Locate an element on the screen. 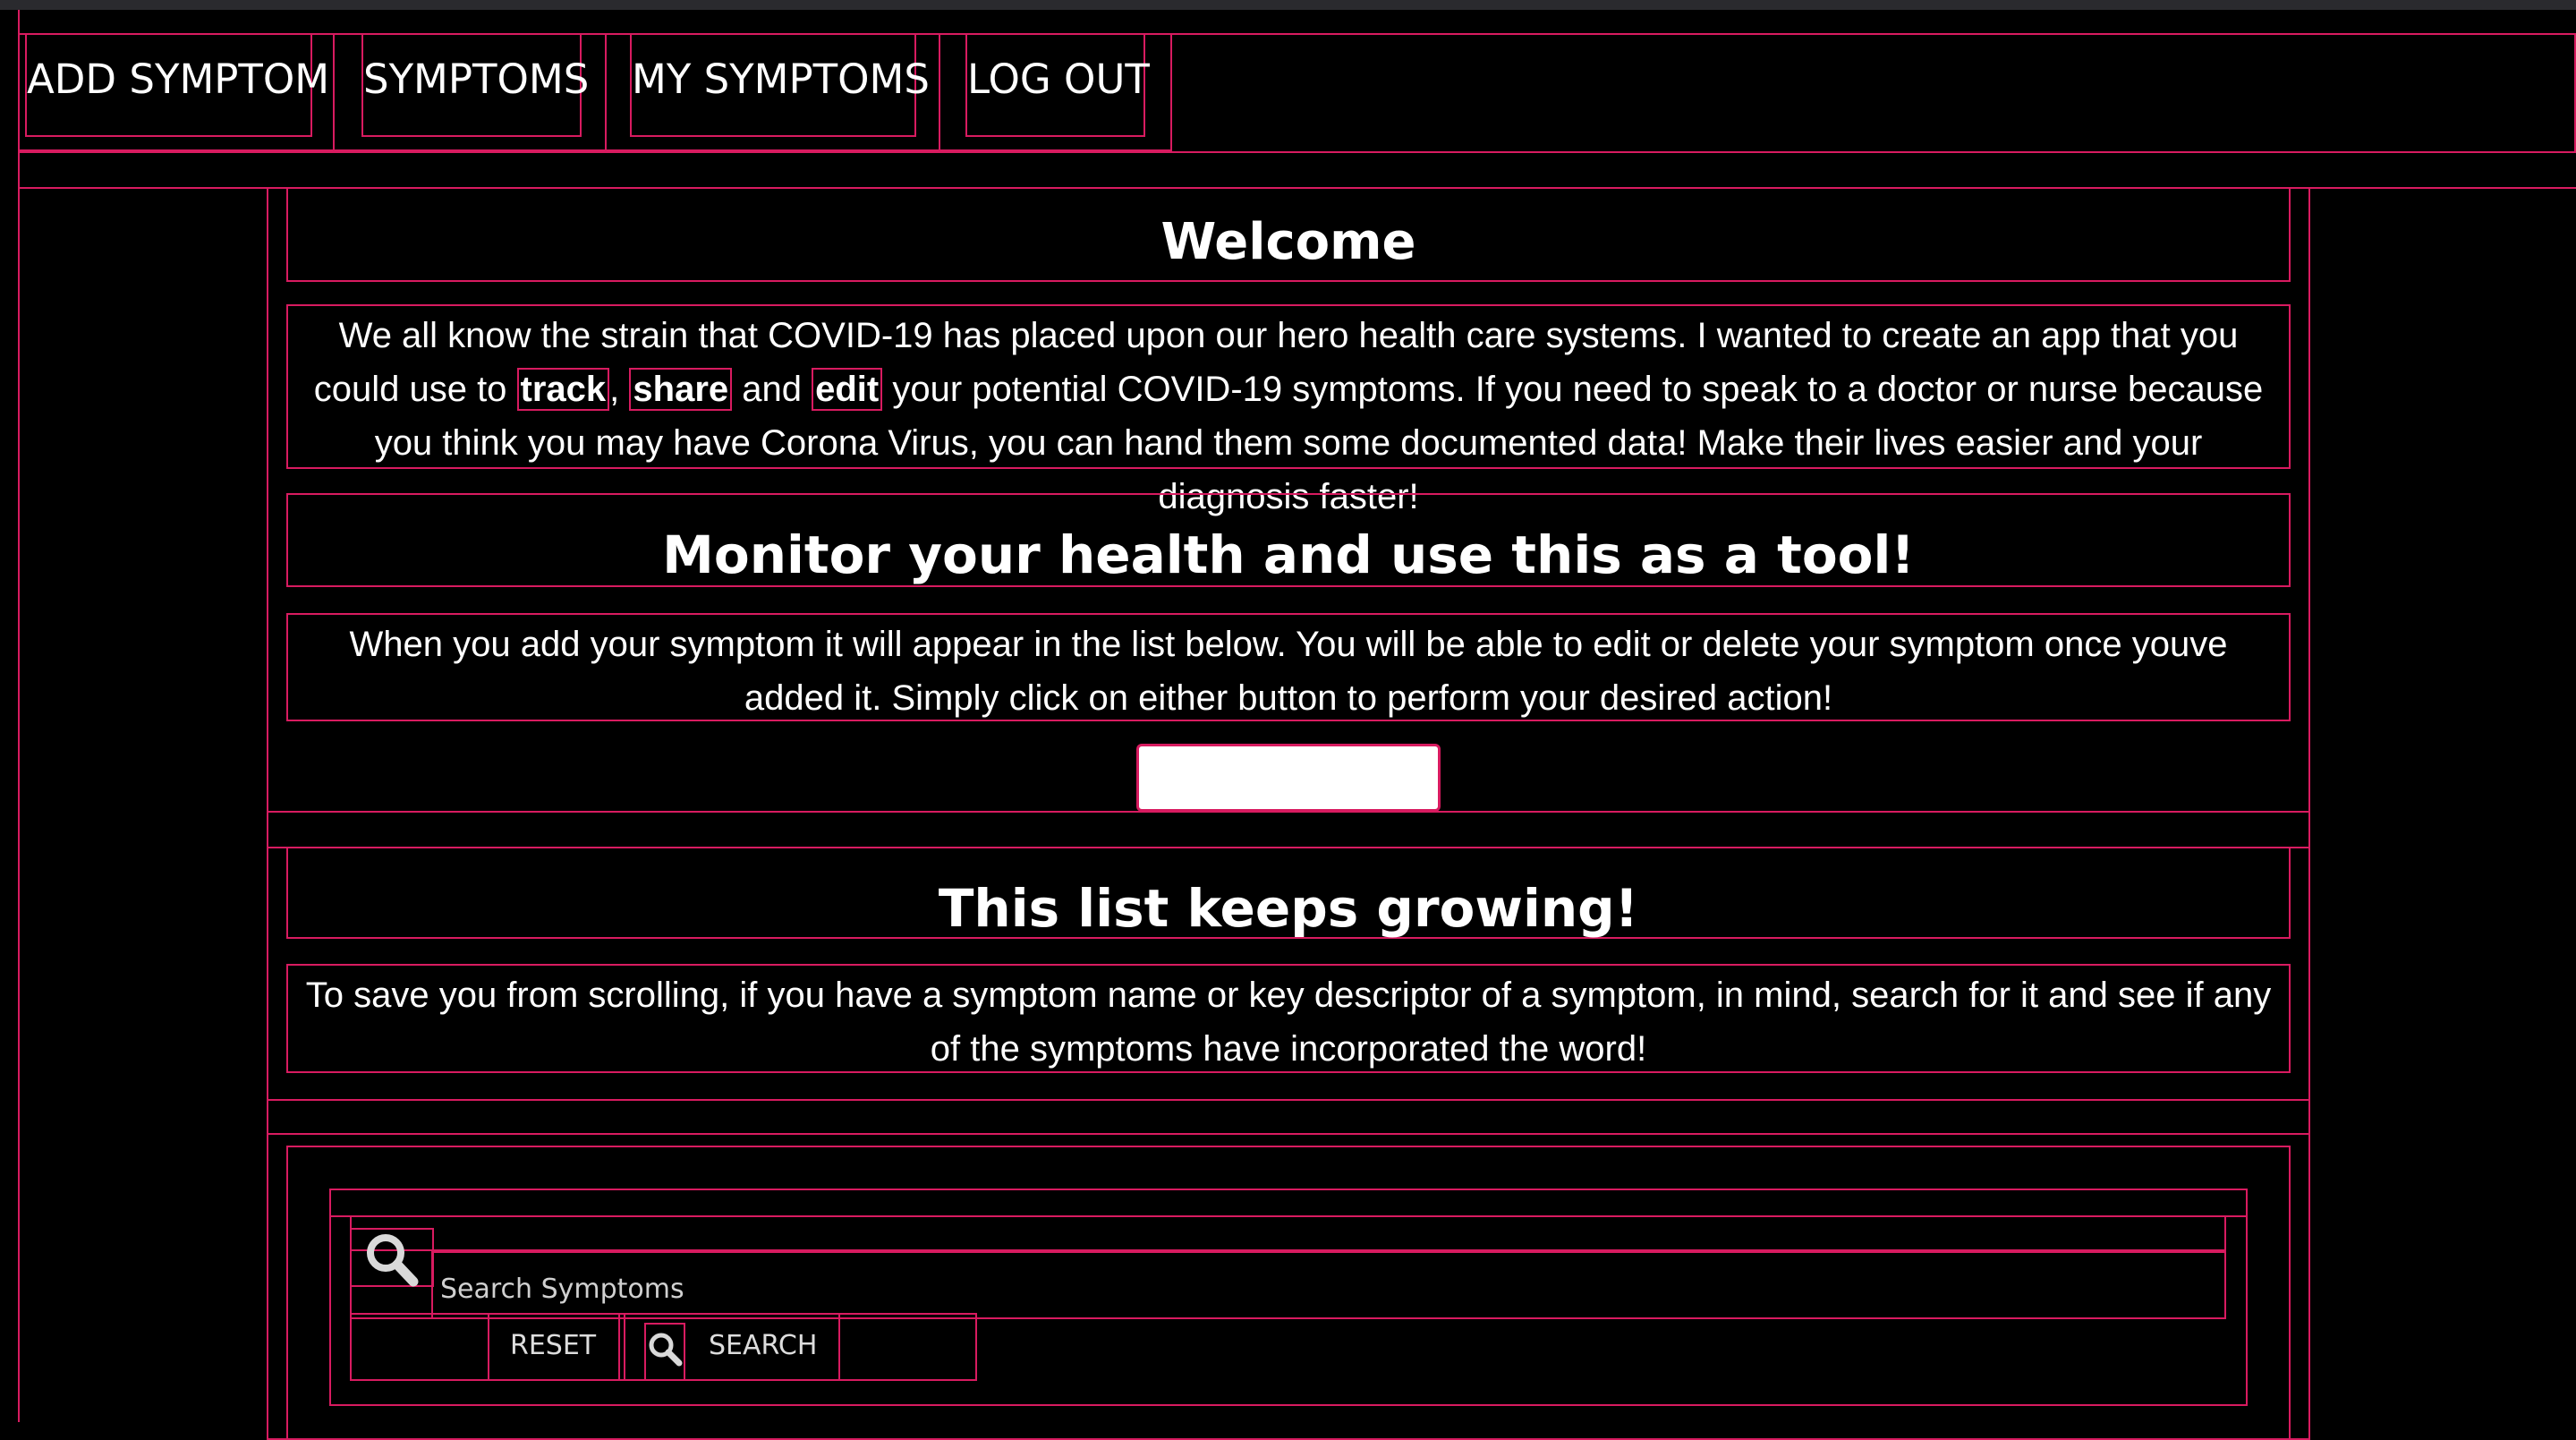 The image size is (2576, 1440). nav-symptoms: SYMPTOMS is located at coordinates (475, 85).